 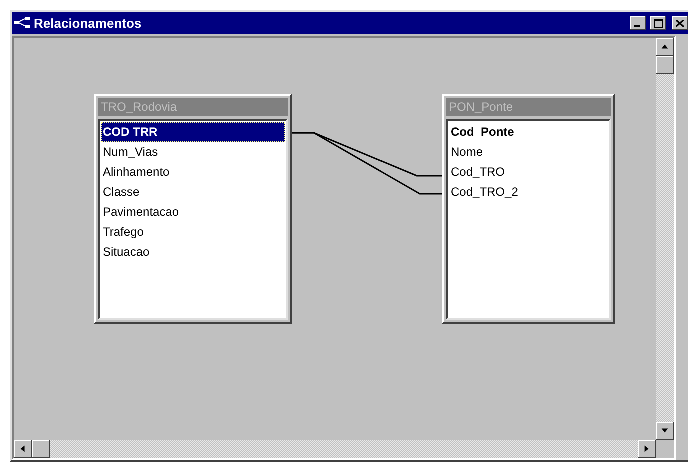 I want to click on table-window: PON_Ponte Cod_Ponte Nome Cod_TRO Cod_TRO_2, so click(x=528, y=209).